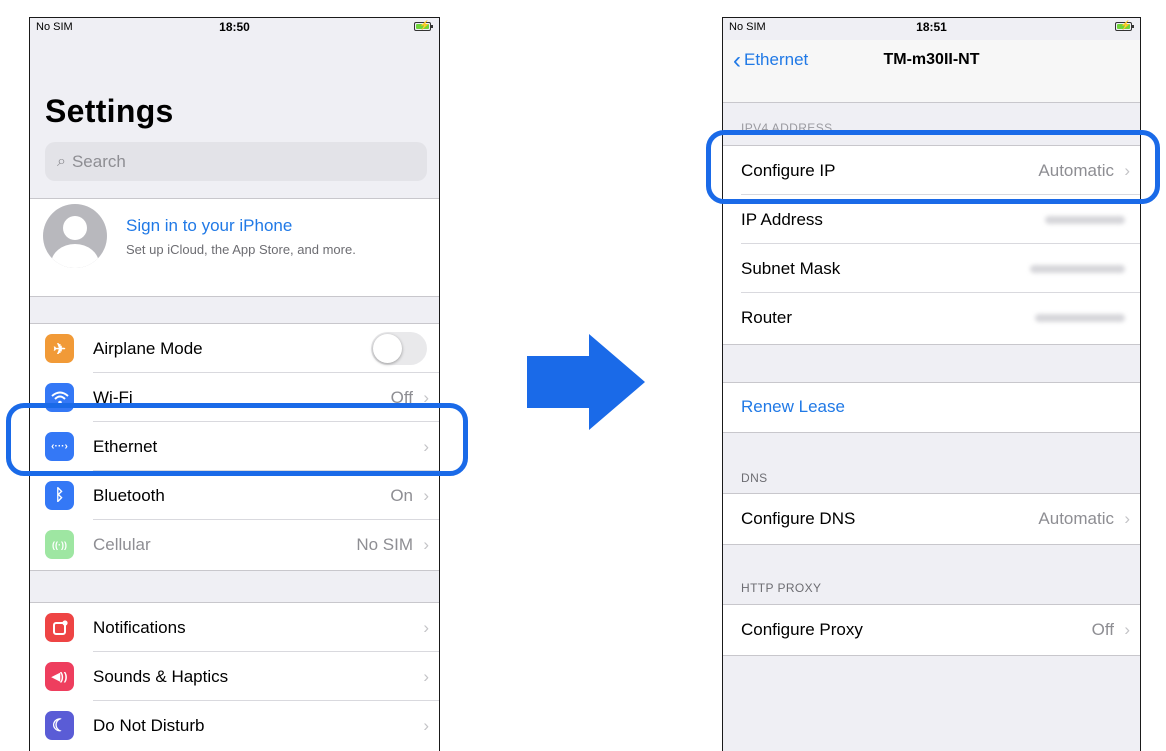  What do you see at coordinates (139, 627) in the screenshot?
I see `row-label: Notifications` at bounding box center [139, 627].